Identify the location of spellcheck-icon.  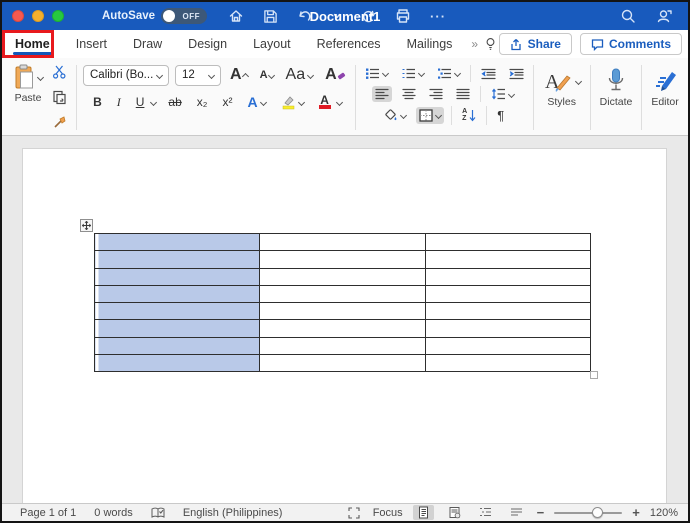
(158, 513).